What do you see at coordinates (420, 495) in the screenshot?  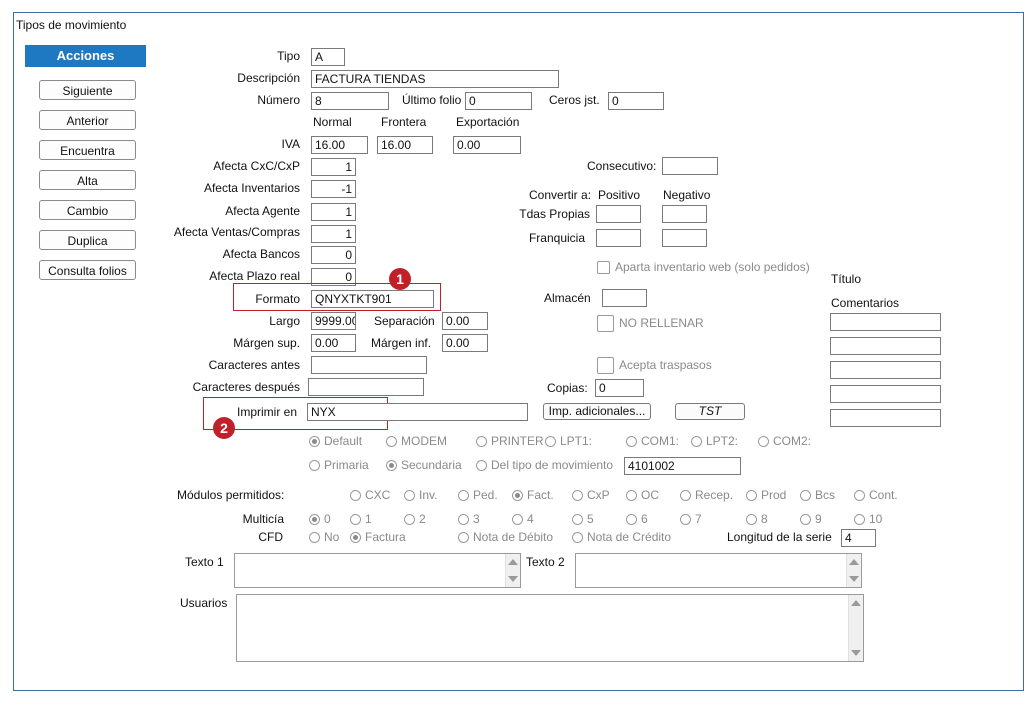 I see `modulo-inv: Inv.` at bounding box center [420, 495].